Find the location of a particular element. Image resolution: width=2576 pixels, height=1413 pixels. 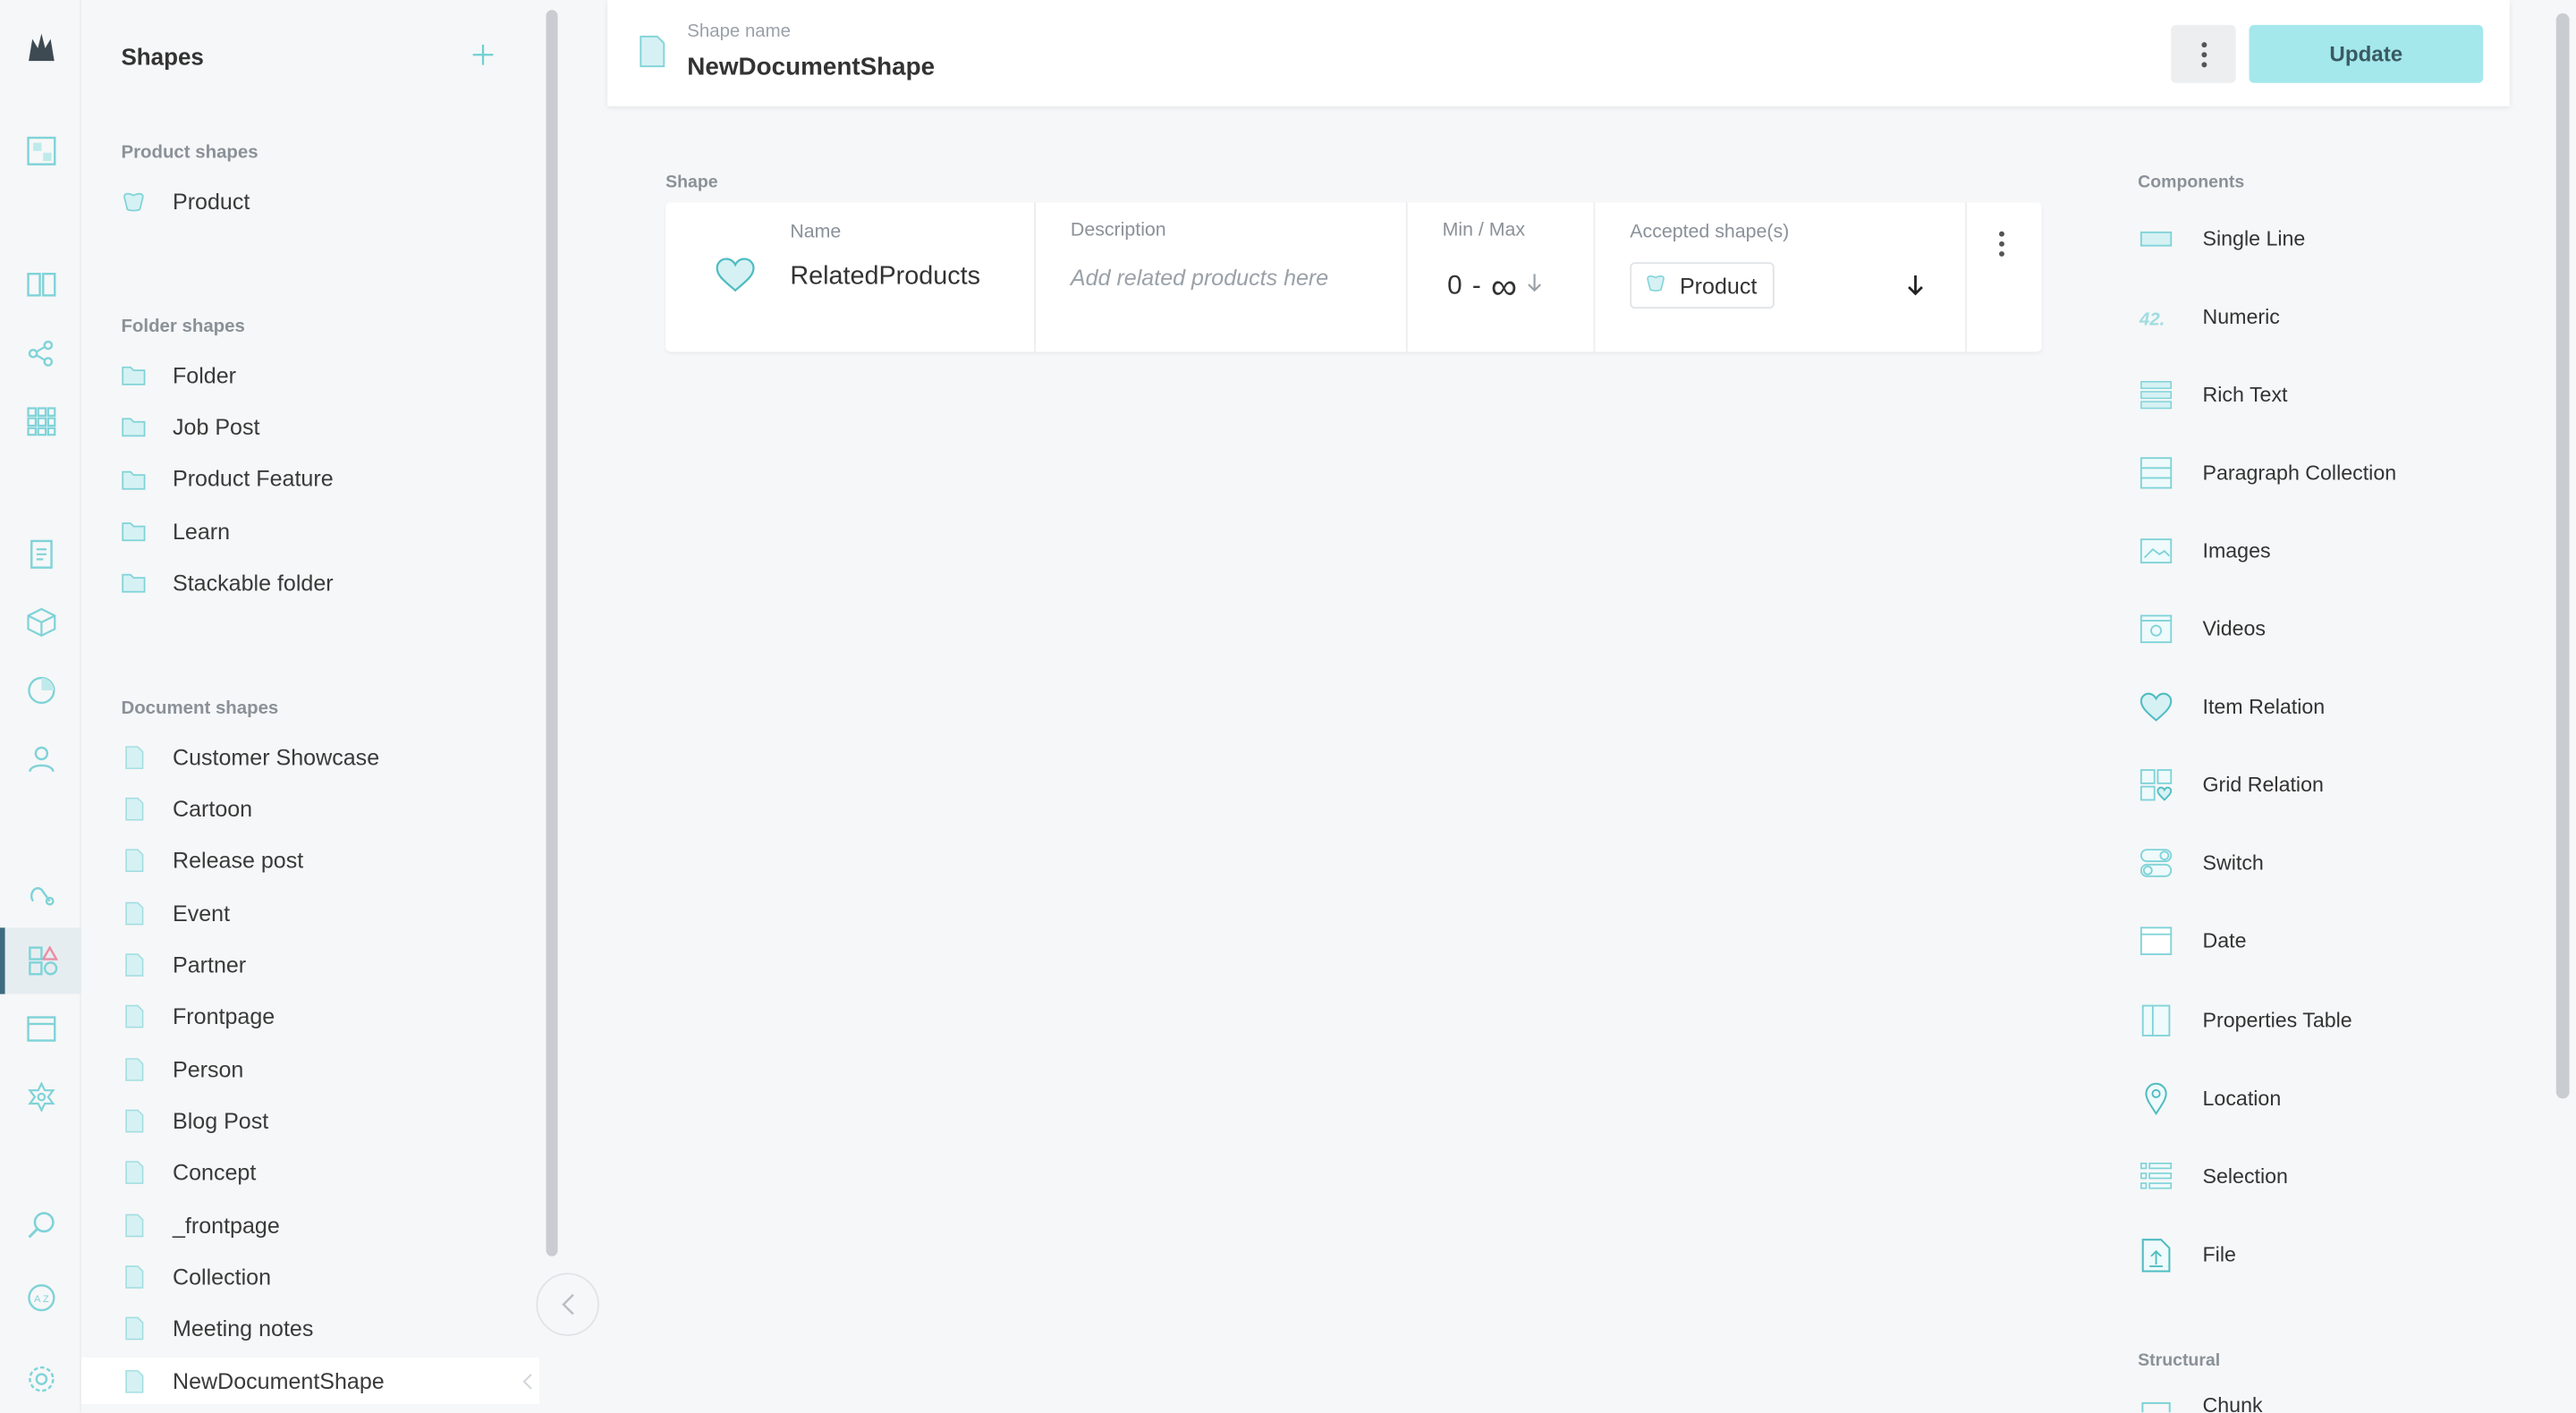

component-label: Grid Relation is located at coordinates (2263, 786).